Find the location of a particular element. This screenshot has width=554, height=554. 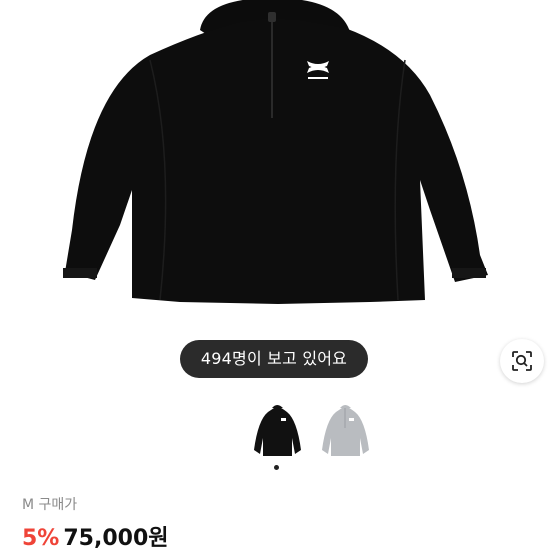

thumbnail-gray-jacket is located at coordinates (345, 429).